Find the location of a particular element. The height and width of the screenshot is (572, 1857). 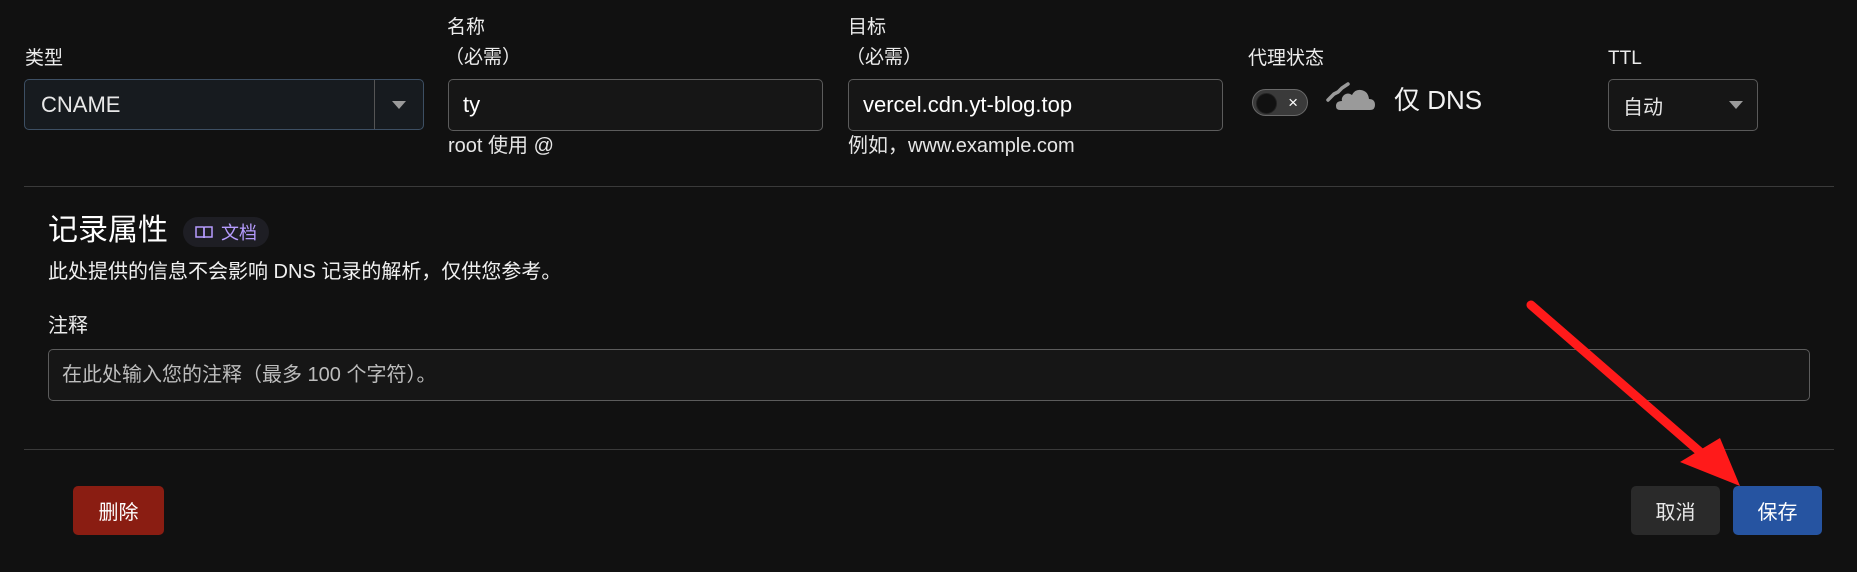

proxy-status-text: 仅 DNS is located at coordinates (1438, 100).